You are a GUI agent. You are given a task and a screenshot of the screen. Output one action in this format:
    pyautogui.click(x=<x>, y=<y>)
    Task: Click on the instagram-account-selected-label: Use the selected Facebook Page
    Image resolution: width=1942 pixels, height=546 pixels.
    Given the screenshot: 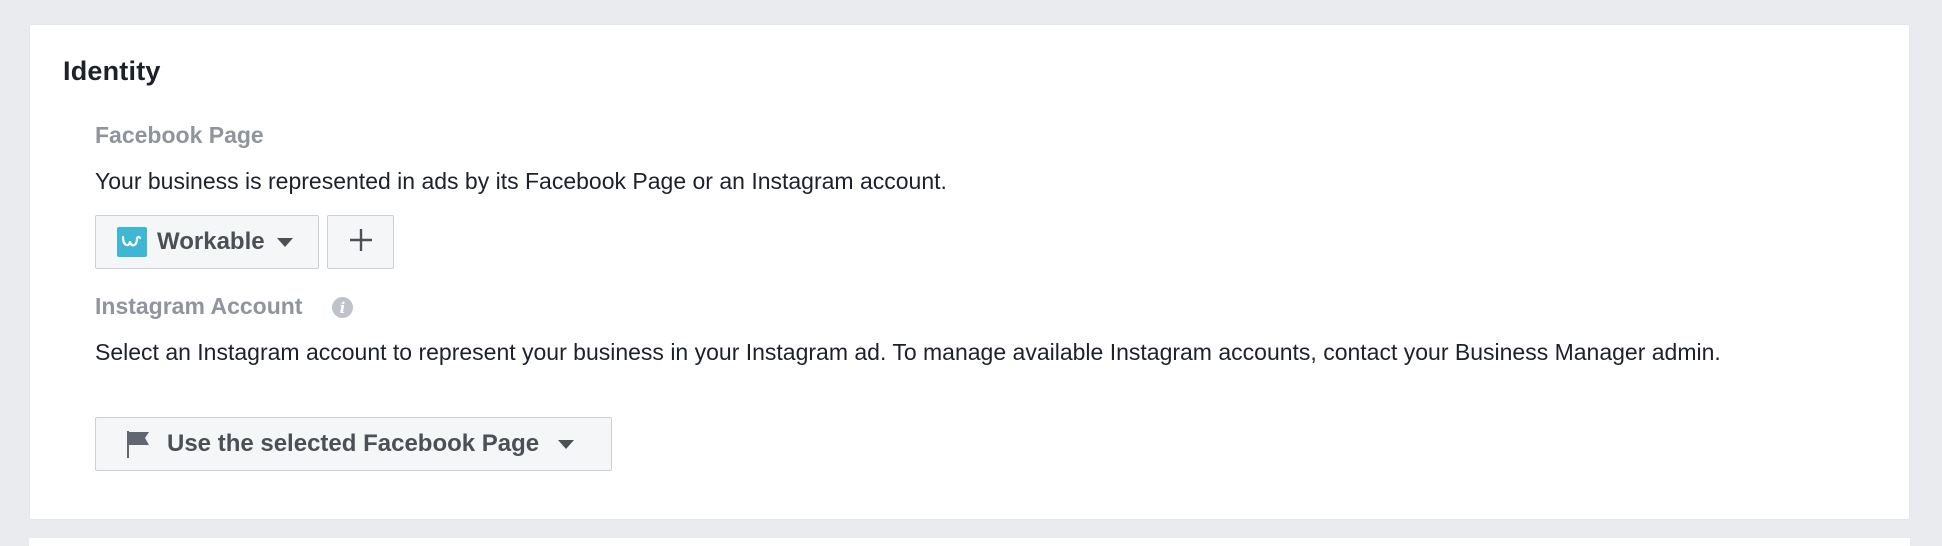 What is the action you would take?
    pyautogui.click(x=353, y=443)
    